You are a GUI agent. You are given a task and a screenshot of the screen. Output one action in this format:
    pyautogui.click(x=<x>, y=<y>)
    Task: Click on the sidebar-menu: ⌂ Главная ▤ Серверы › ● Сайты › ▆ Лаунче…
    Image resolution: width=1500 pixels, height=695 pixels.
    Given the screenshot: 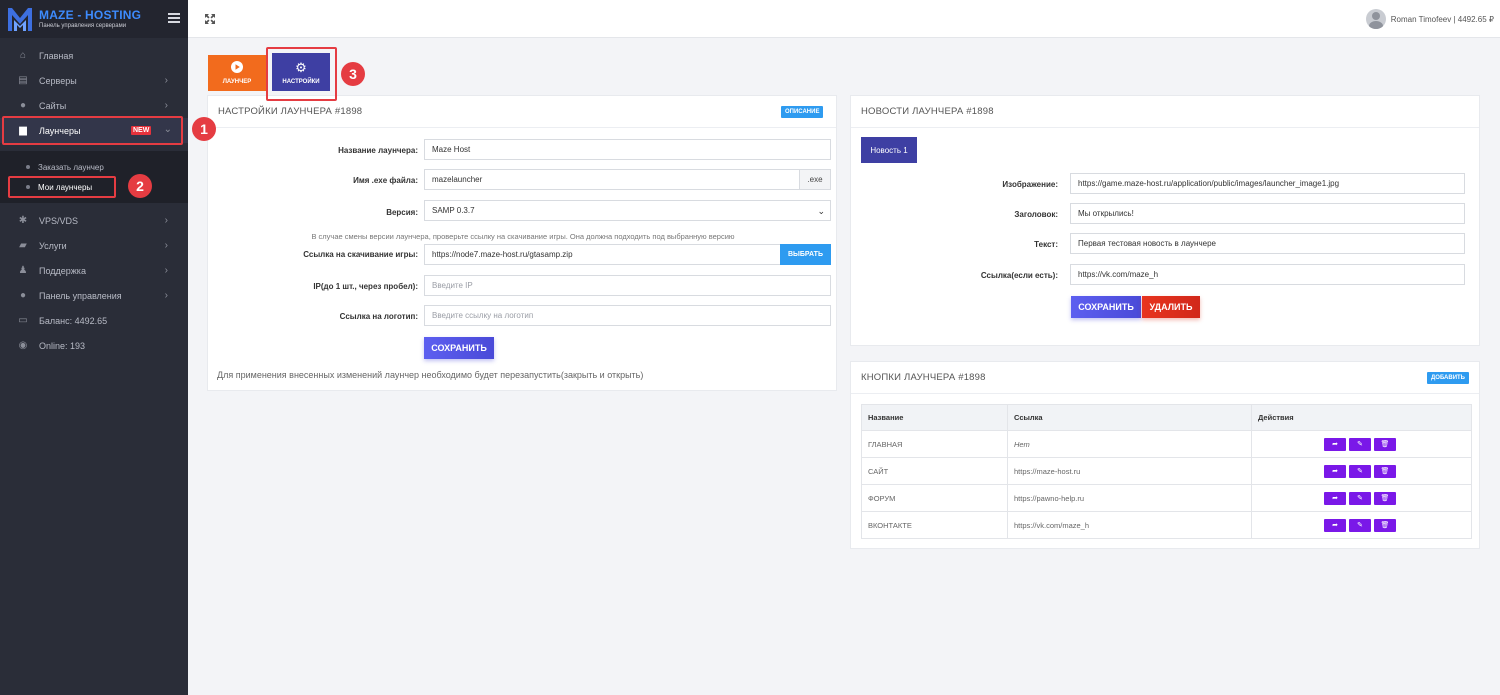 What is the action you would take?
    pyautogui.click(x=94, y=200)
    